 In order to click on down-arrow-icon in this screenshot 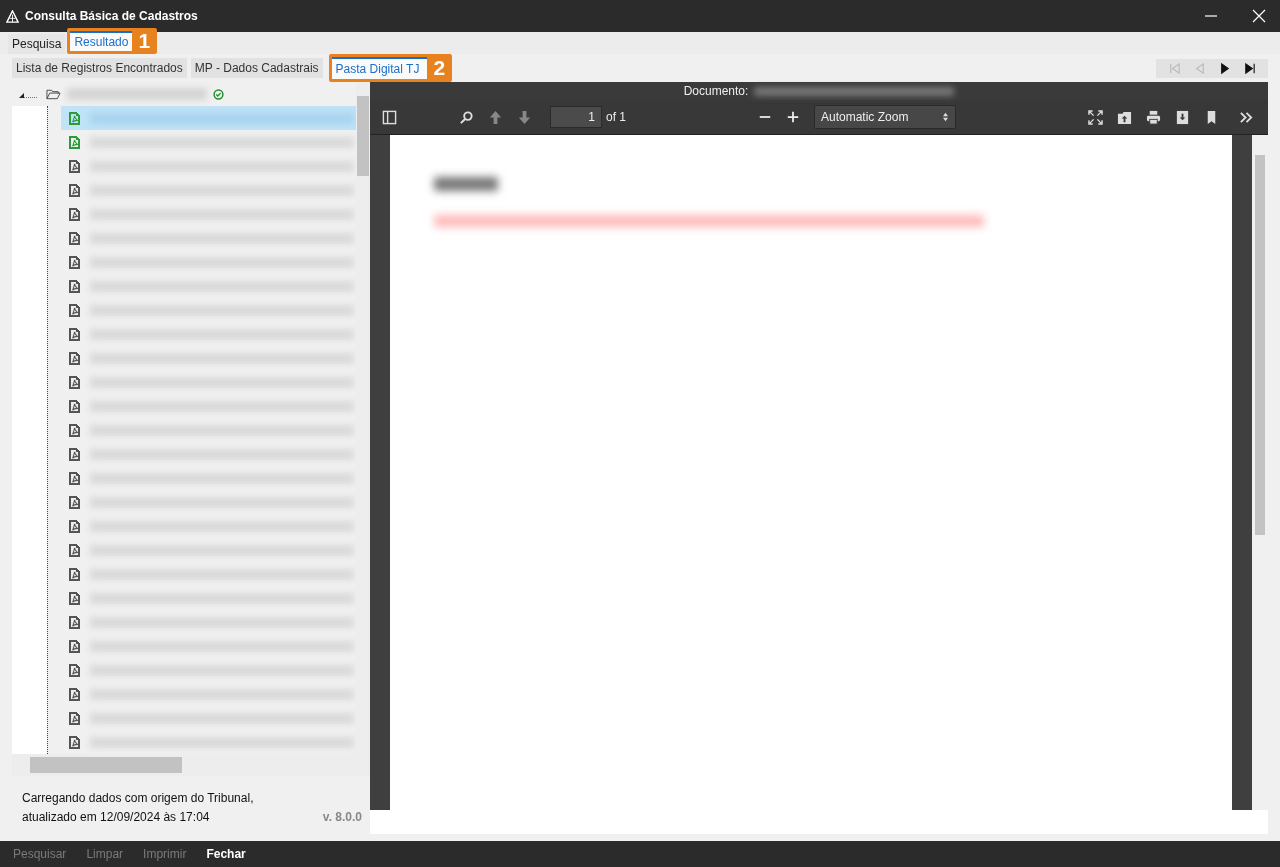, I will do `click(524, 117)`.